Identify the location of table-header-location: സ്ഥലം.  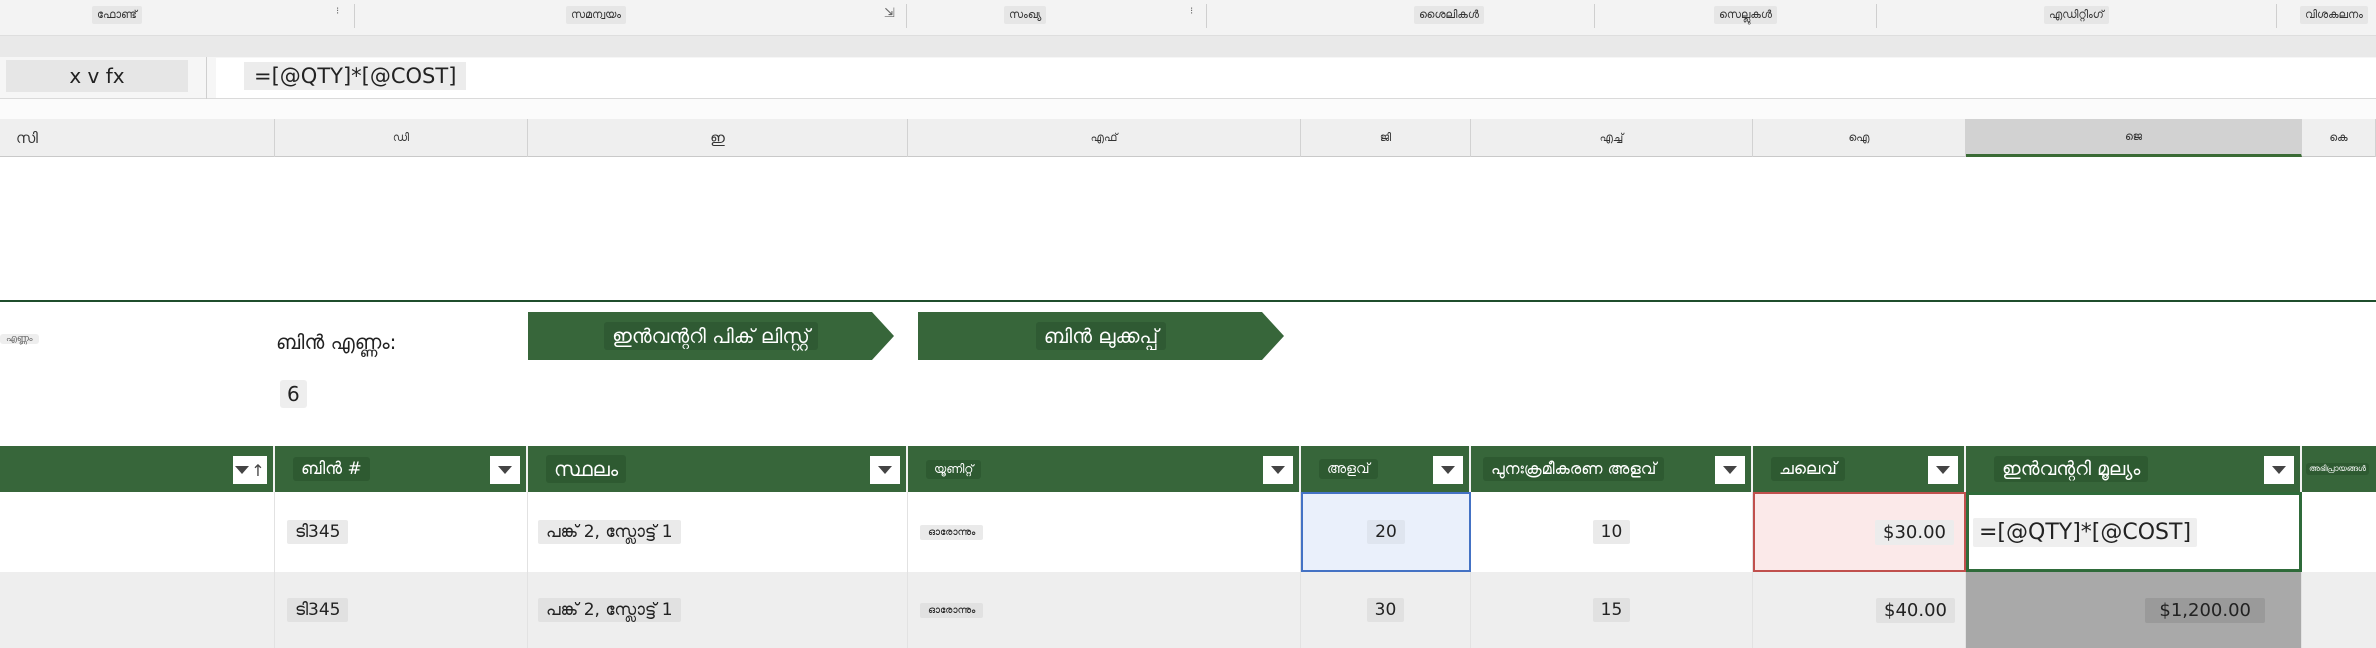
(718, 469).